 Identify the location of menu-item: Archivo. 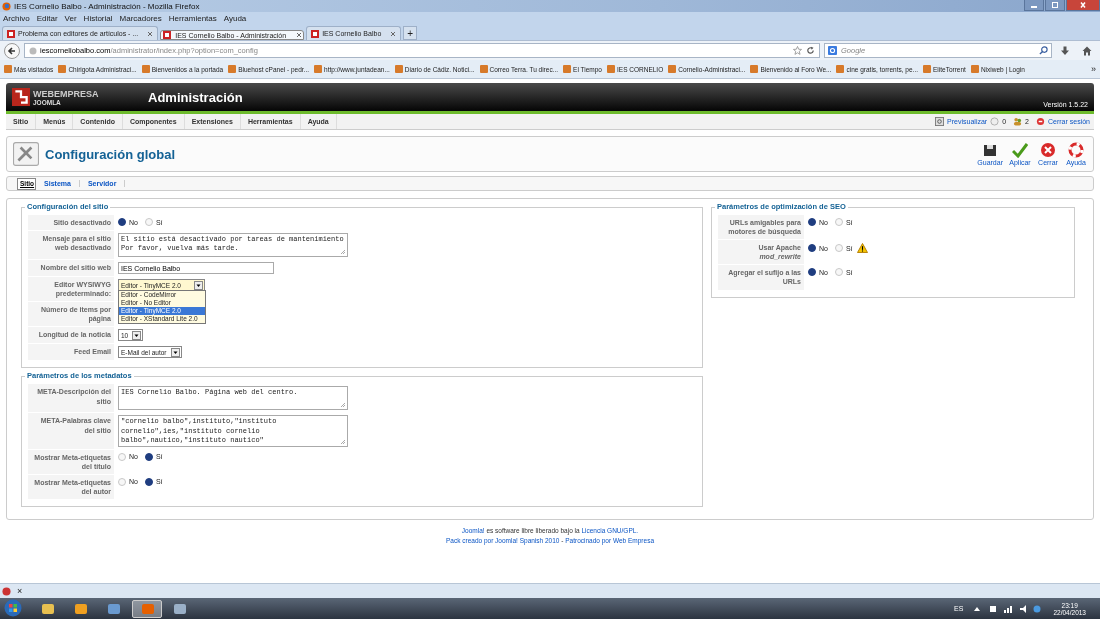
(16, 18).